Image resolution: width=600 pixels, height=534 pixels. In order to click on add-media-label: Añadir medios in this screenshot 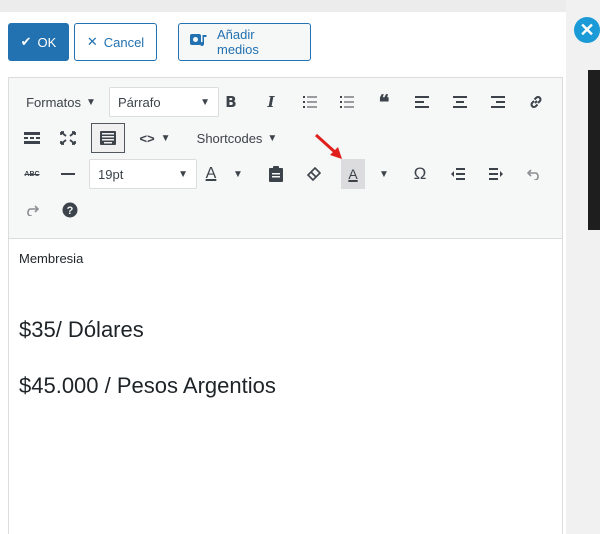, I will do `click(238, 42)`.